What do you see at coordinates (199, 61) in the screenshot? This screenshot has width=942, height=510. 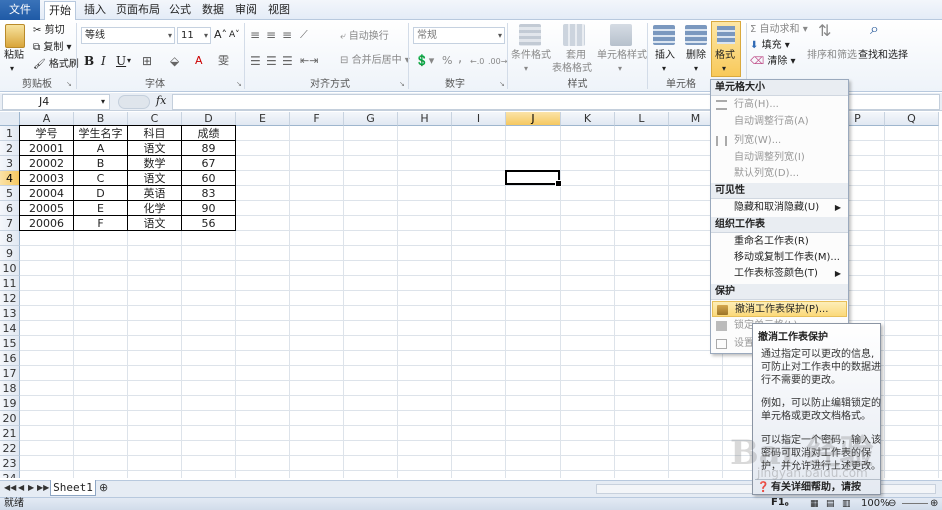 I see `font-color-icon: A` at bounding box center [199, 61].